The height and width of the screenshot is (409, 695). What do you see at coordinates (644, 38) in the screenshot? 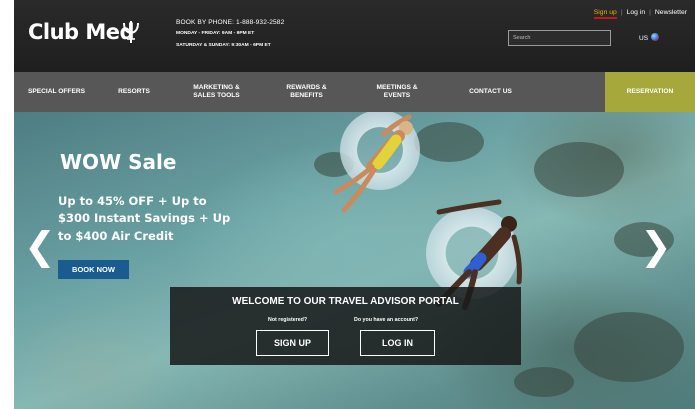
I see `country-label: US` at bounding box center [644, 38].